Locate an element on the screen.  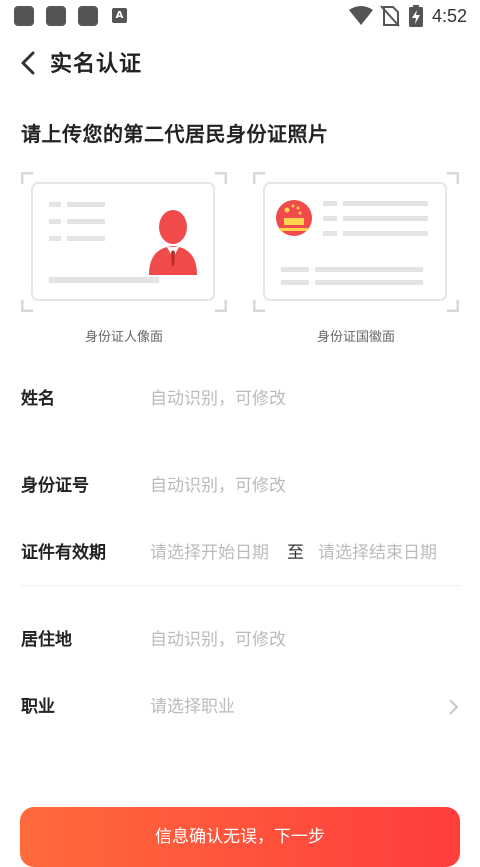
id-back-label: 身份证国徽面 is located at coordinates (355, 337).